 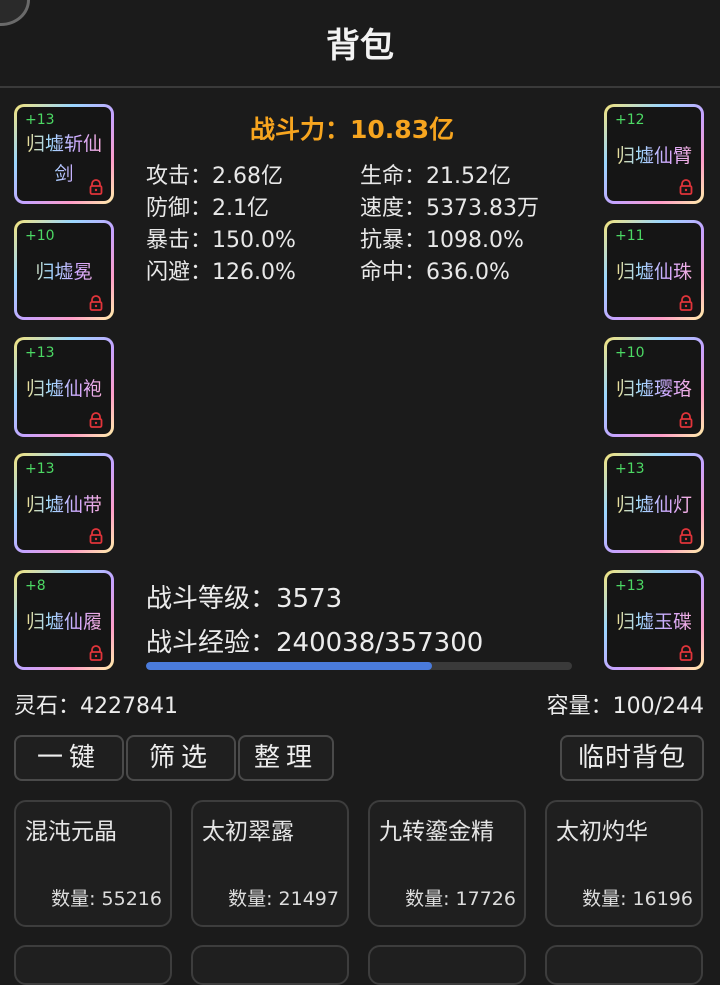 I want to click on combat-power: 战斗力：10.83亿, so click(x=352, y=128).